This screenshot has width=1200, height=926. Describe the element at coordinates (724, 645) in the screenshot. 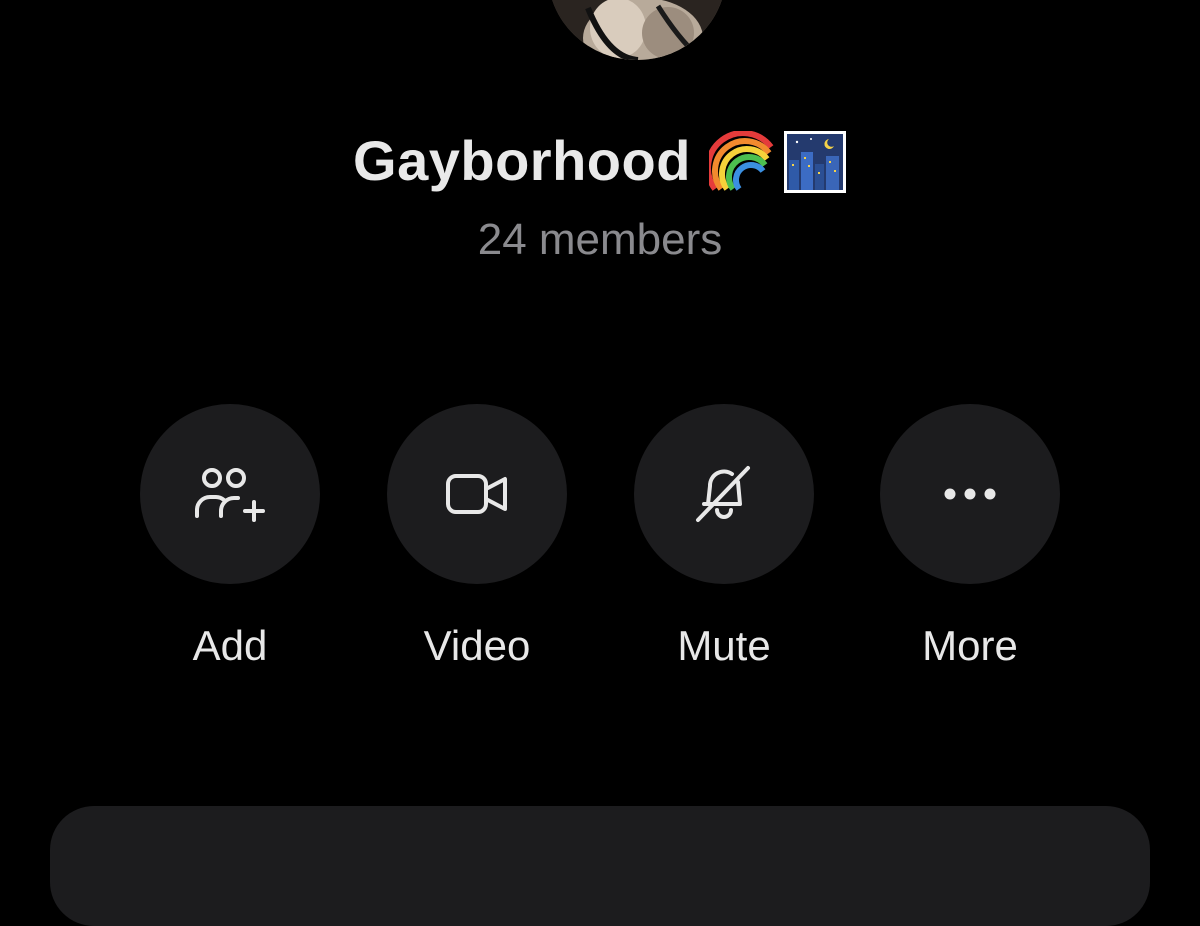

I see `mute-label: Mute` at that location.